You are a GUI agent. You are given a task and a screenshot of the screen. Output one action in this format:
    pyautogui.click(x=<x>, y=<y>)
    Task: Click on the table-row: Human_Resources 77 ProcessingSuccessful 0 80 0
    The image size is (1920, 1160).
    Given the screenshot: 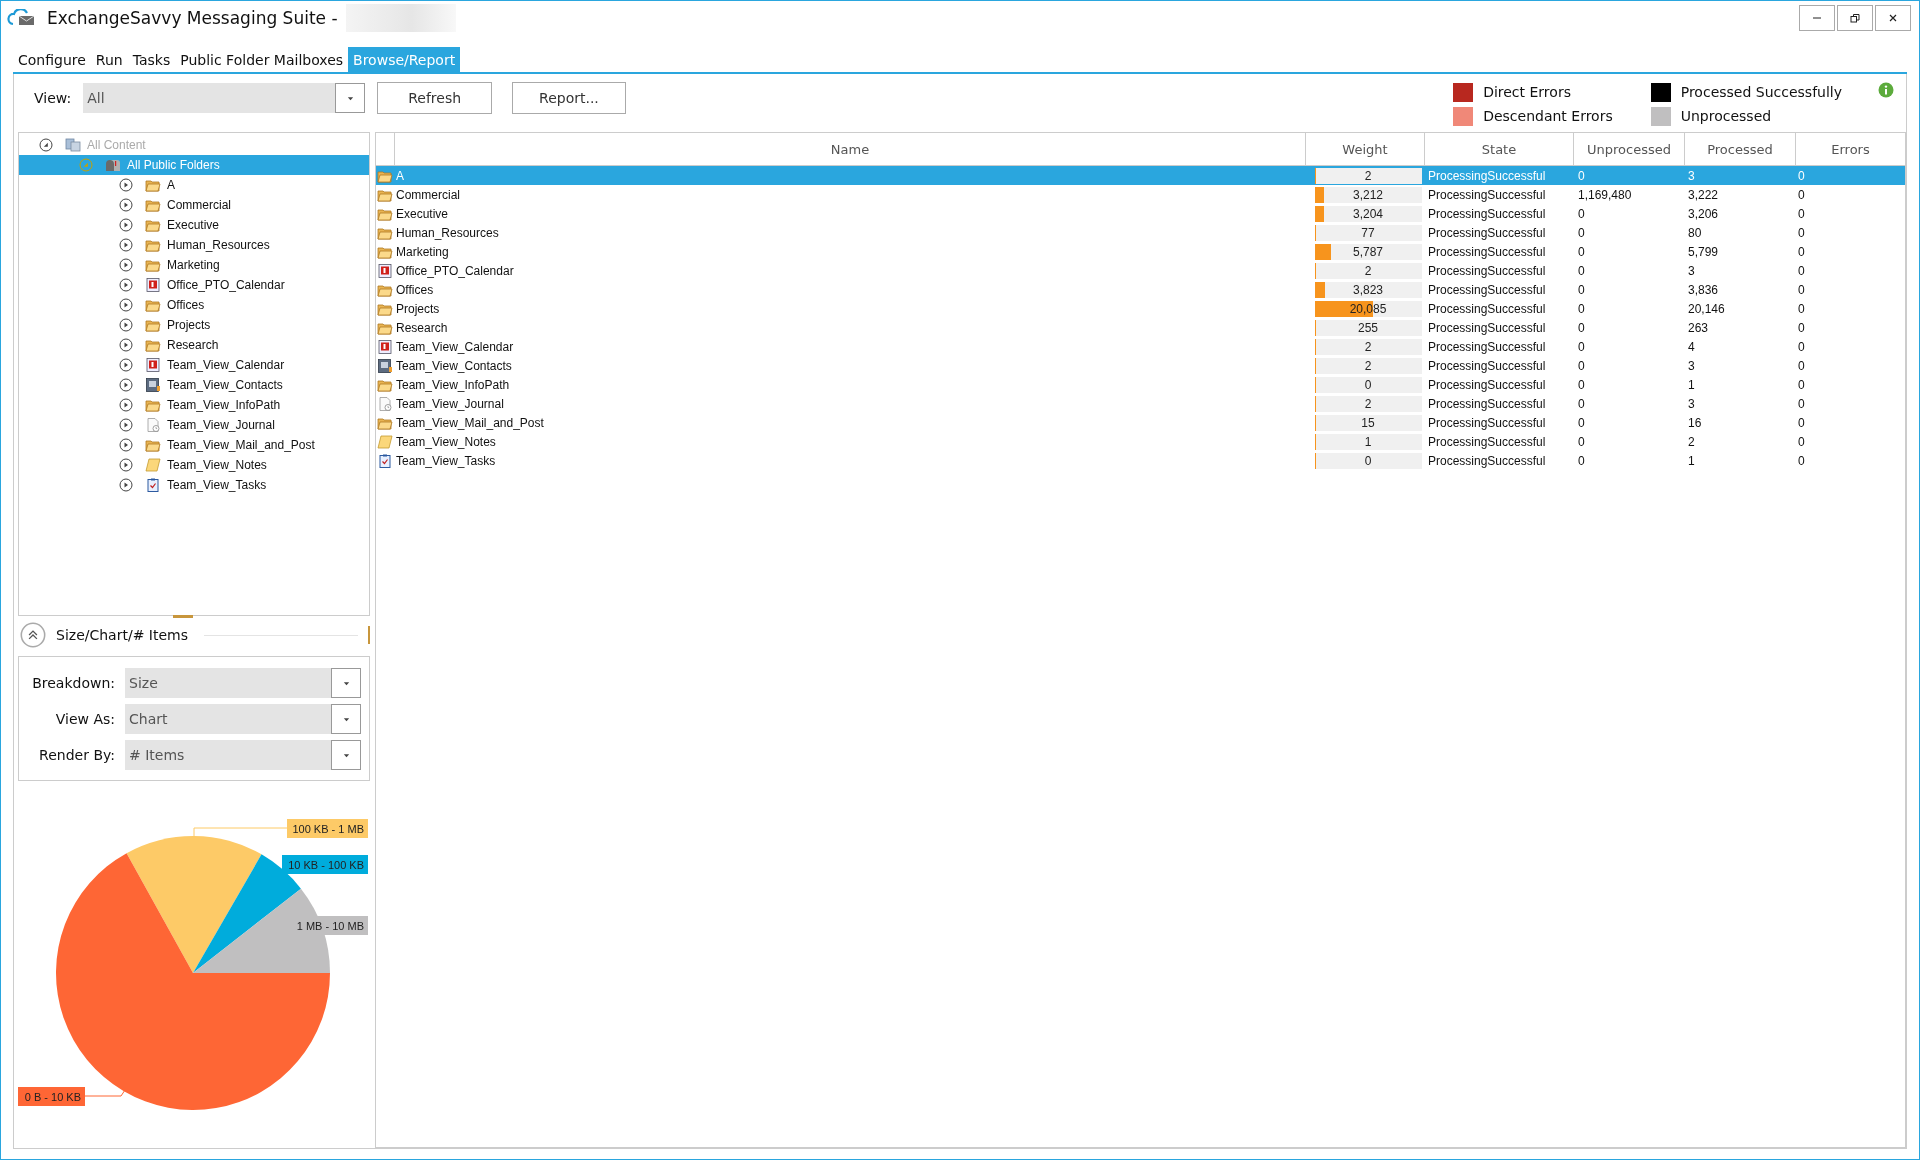 What is the action you would take?
    pyautogui.click(x=1140, y=232)
    